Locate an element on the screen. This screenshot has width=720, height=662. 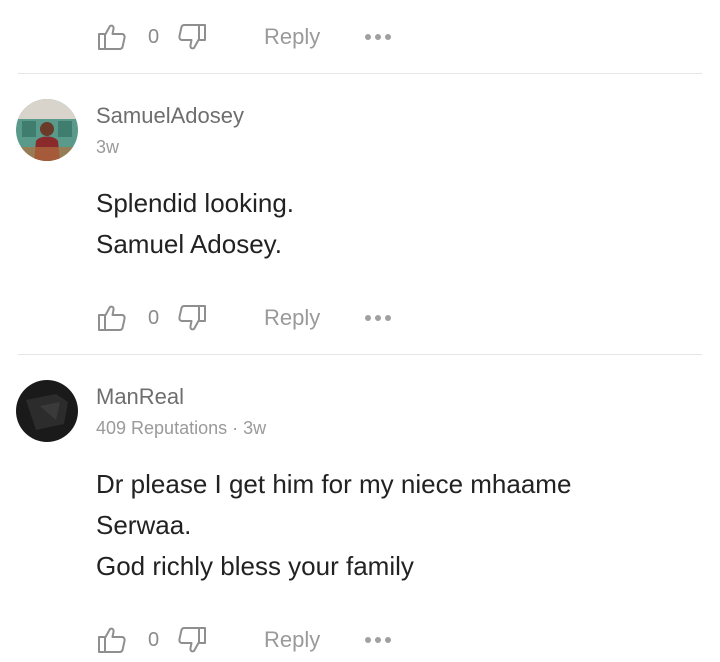
comment-text: Splendid looking. Samuel Adosey. is located at coordinates (386, 224).